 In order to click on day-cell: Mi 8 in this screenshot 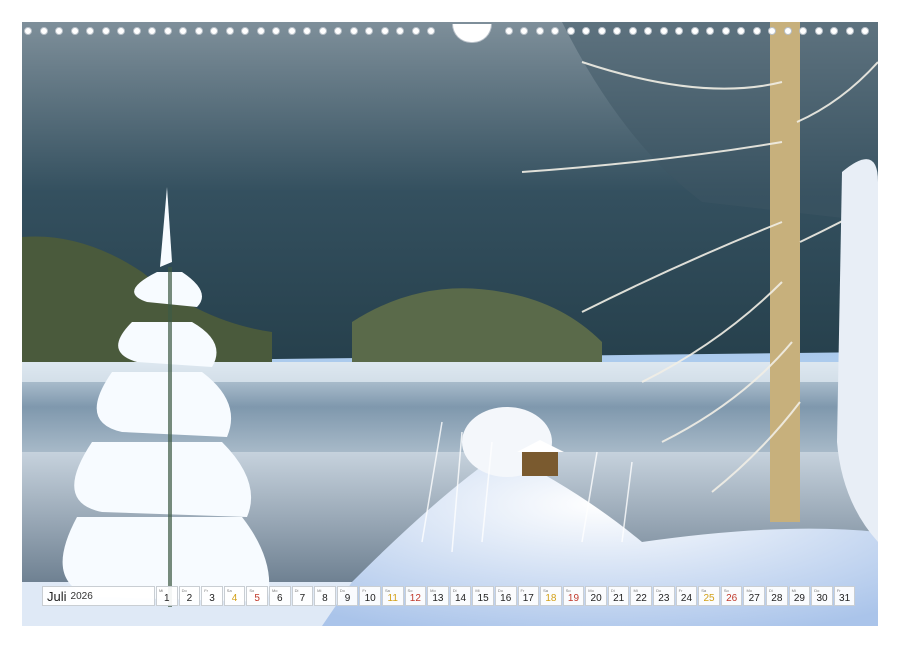, I will do `click(325, 596)`.